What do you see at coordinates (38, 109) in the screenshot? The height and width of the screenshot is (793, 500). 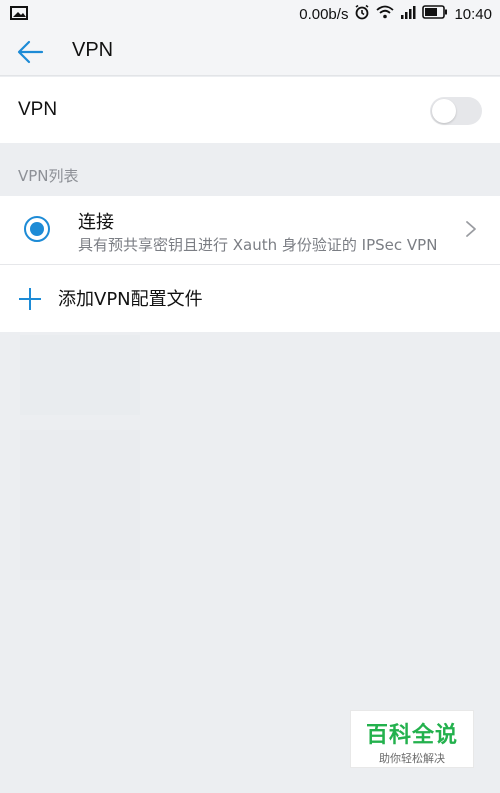 I see `vpn-toggle-label: VPN` at bounding box center [38, 109].